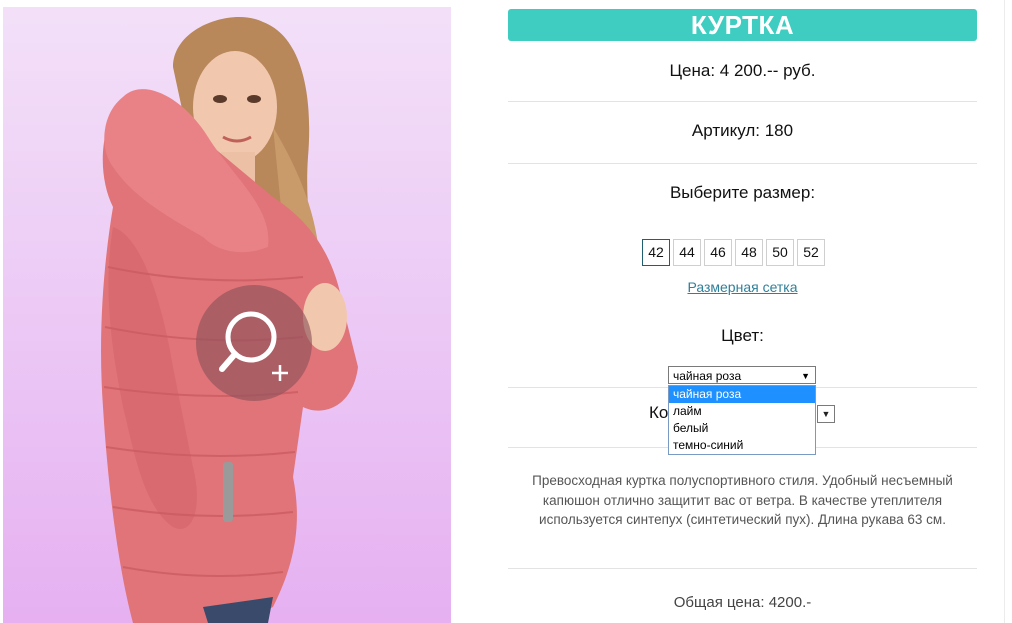 The image size is (1012, 623). I want to click on size-option-44: 44, so click(687, 252).